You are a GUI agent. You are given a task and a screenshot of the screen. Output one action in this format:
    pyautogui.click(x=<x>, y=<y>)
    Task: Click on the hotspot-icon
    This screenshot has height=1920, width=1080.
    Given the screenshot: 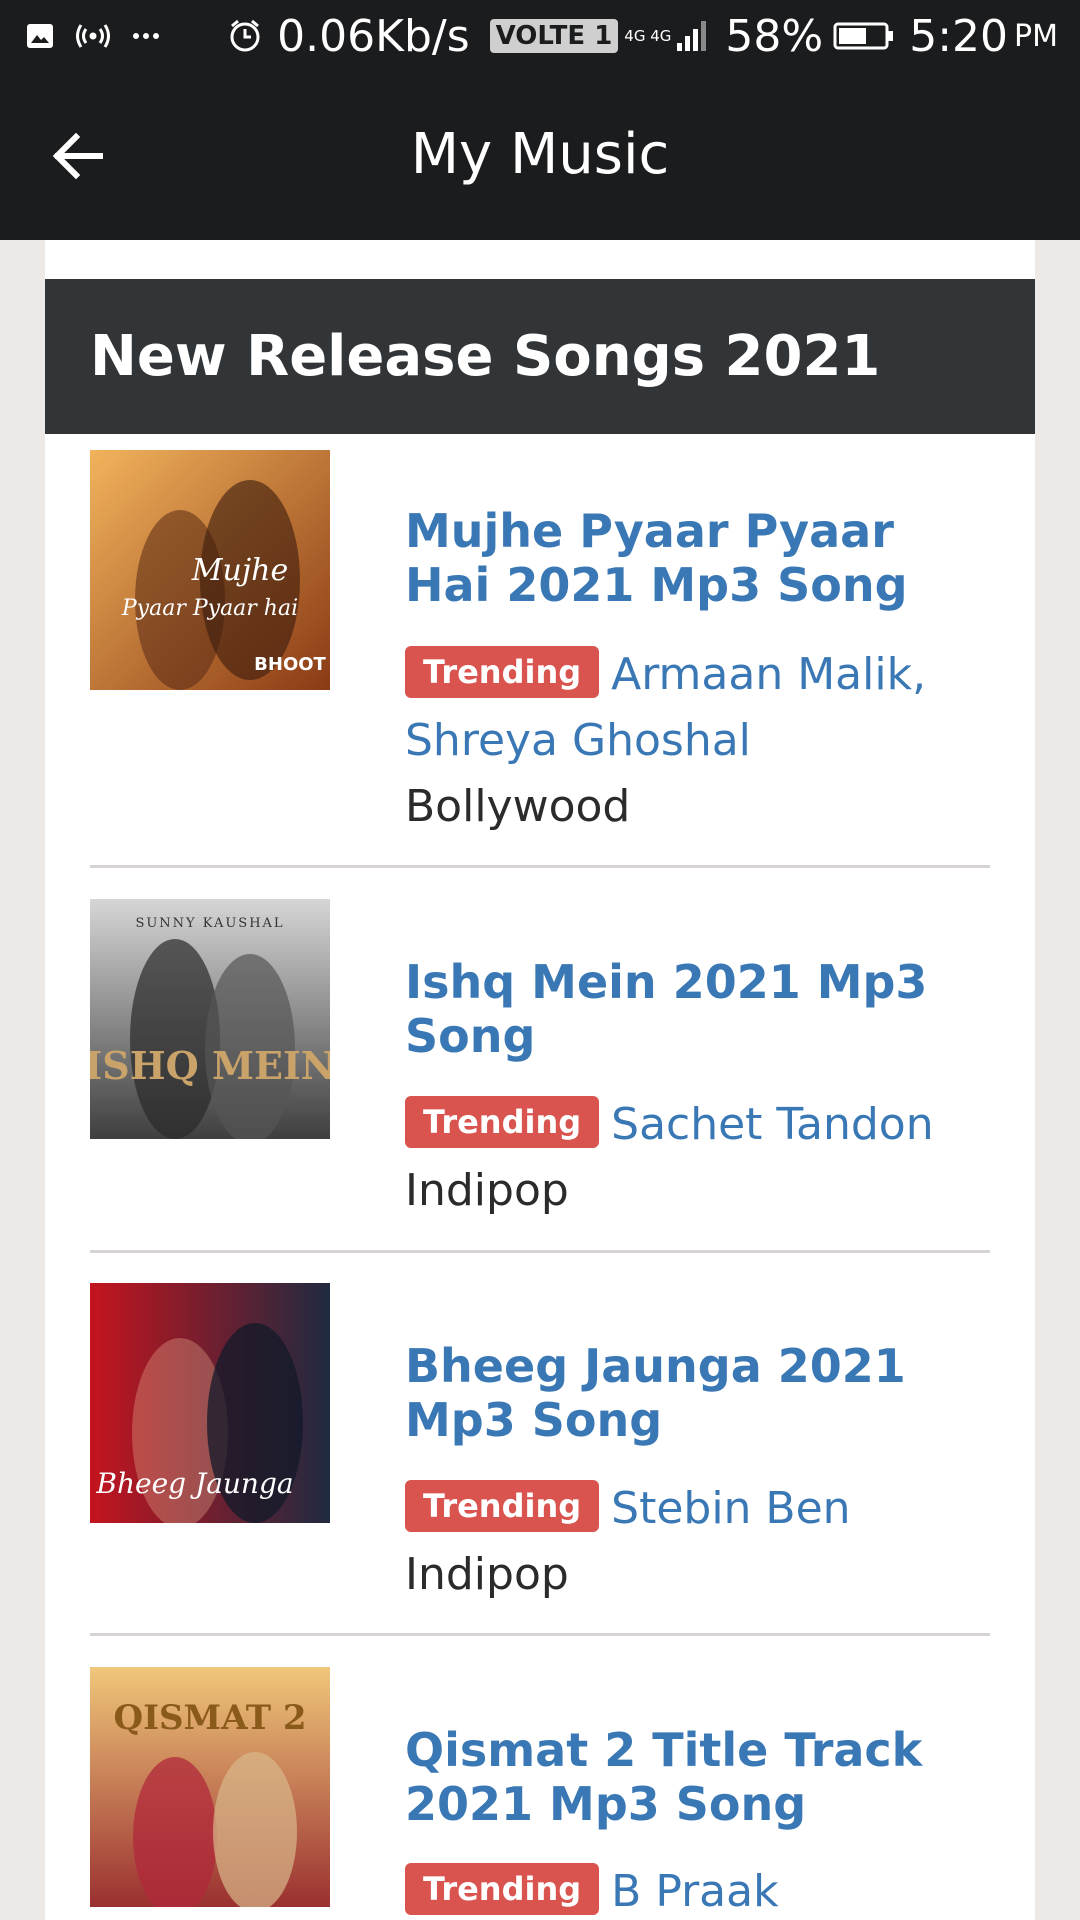 What is the action you would take?
    pyautogui.click(x=93, y=36)
    